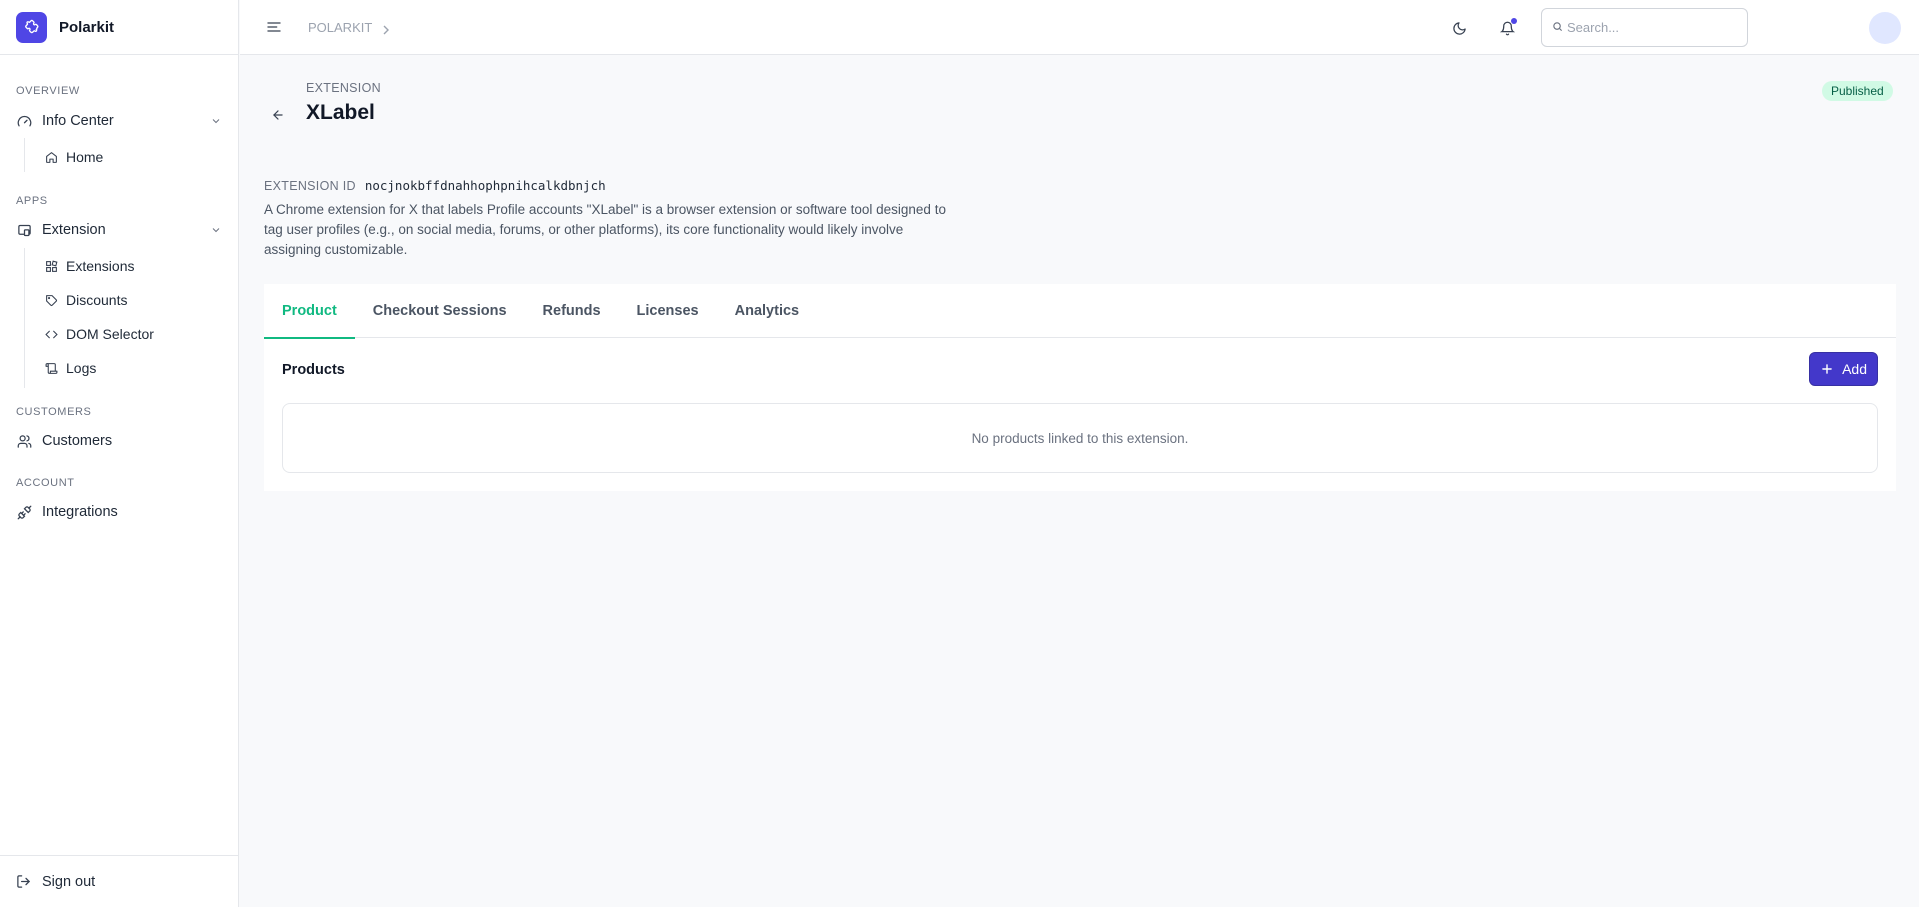 The image size is (1919, 907). Describe the element at coordinates (48, 91) in the screenshot. I see `section-label-overview: OVERVIEW` at that location.